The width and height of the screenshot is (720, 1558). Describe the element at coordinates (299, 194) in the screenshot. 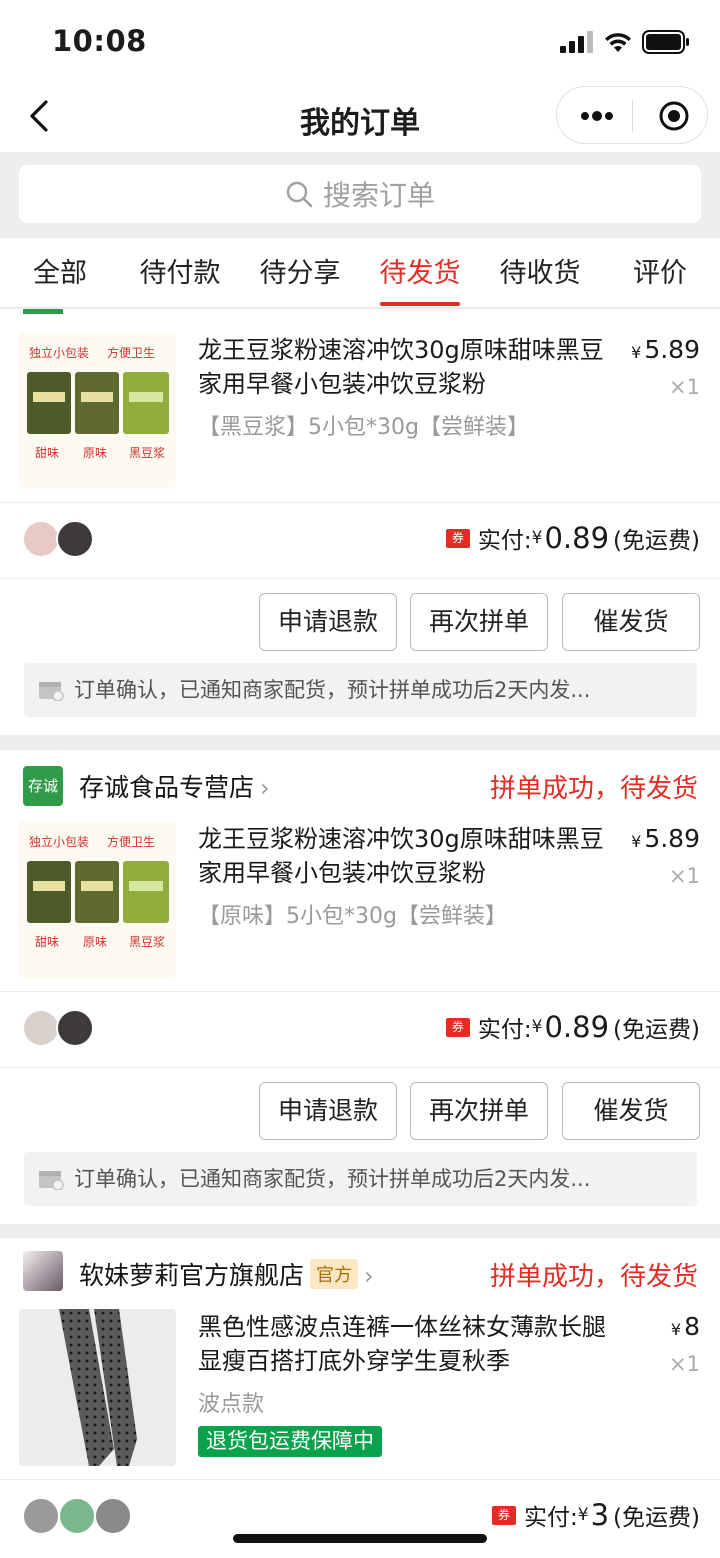

I see `search-icon` at that location.